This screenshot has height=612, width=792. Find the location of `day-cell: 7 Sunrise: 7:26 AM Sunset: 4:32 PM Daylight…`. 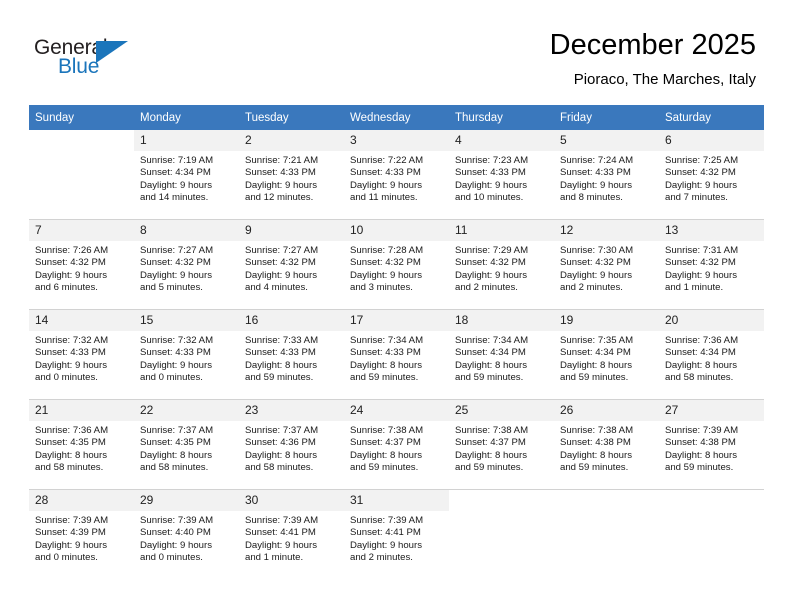

day-cell: 7 Sunrise: 7:26 AM Sunset: 4:32 PM Daylight… is located at coordinates (81, 264).